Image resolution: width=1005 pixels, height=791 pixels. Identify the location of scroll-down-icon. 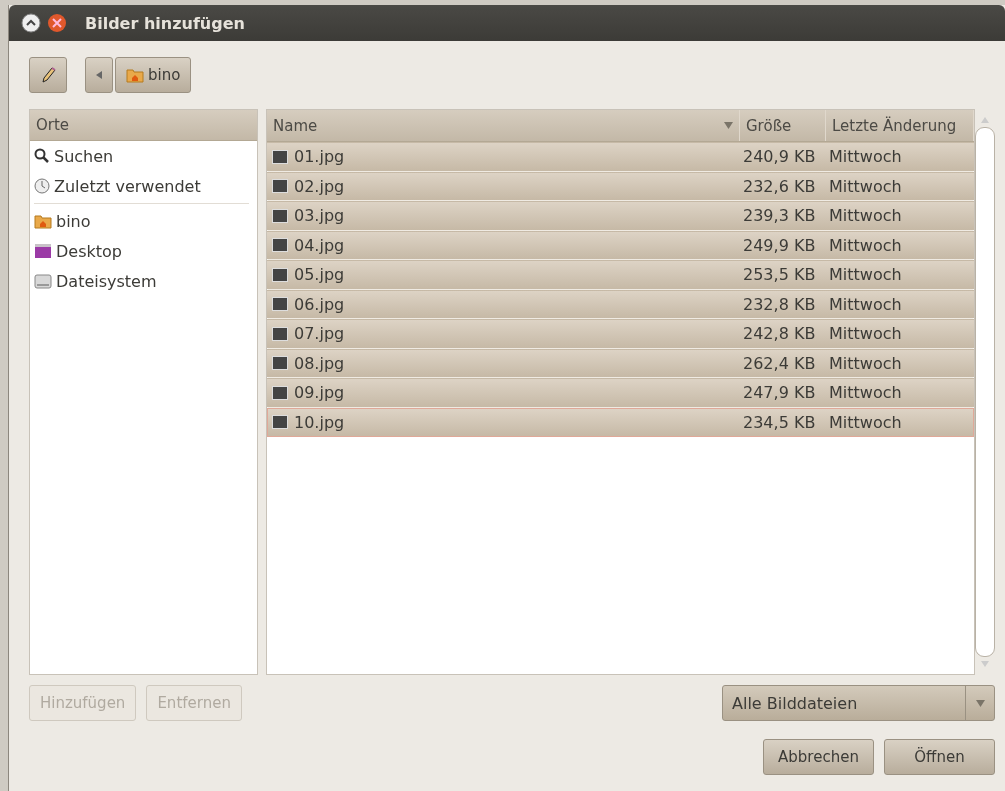
(985, 664).